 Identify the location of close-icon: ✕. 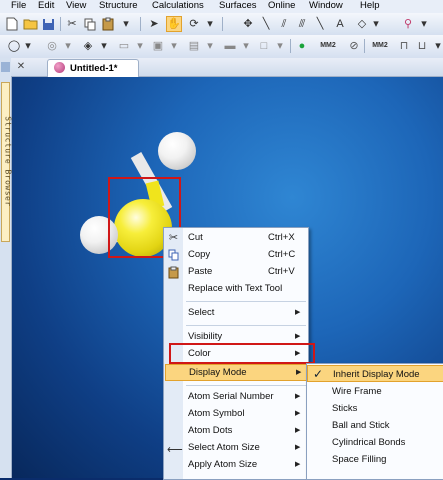
(21, 66).